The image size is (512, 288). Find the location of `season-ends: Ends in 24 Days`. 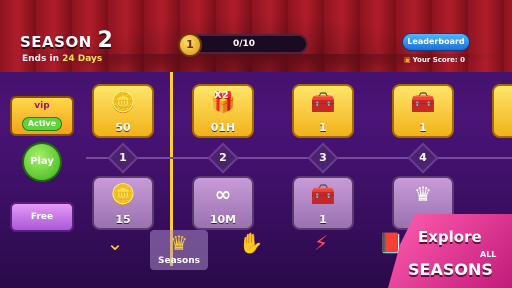

season-ends: Ends in 24 Days is located at coordinates (62, 59).